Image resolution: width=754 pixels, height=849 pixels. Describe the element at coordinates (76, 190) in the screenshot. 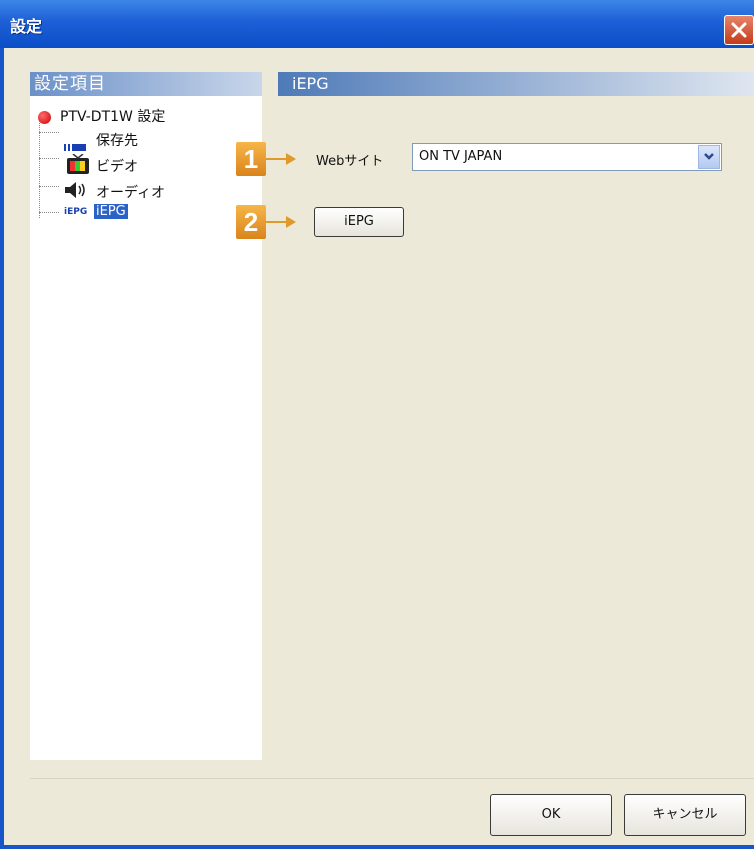

I see `speaker-icon` at that location.